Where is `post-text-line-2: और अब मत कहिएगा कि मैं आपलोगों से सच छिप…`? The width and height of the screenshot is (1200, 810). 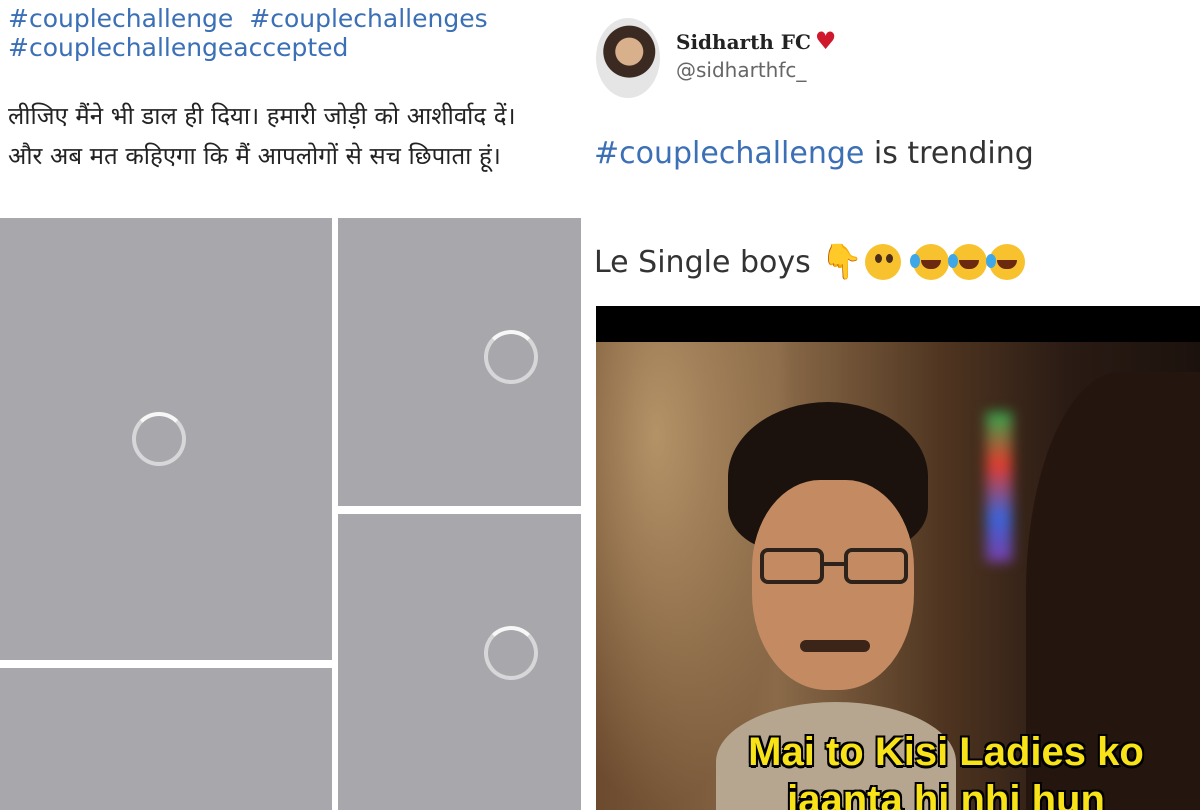
post-text-line-2: और अब मत कहिएगा कि मैं आपलोगों से सच छिप… is located at coordinates (254, 156).